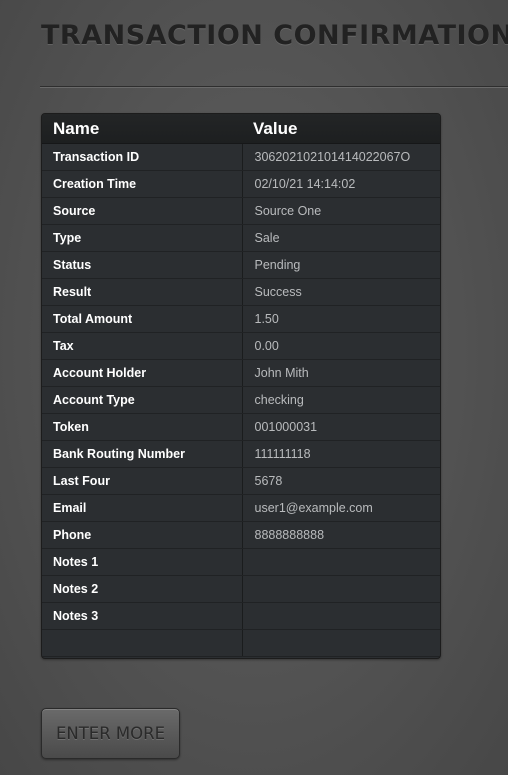 The height and width of the screenshot is (775, 508). Describe the element at coordinates (341, 292) in the screenshot. I see `row-value: Success` at that location.